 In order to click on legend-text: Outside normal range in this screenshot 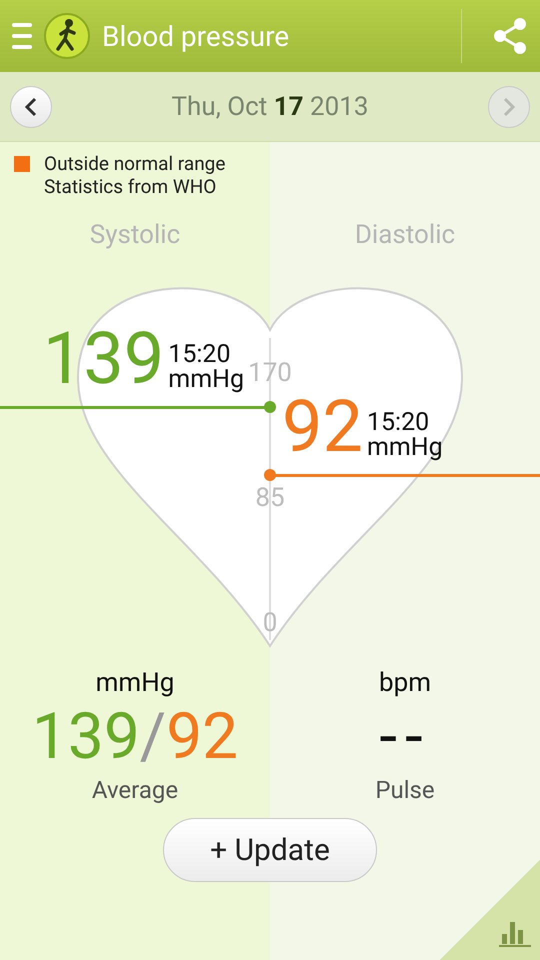, I will do `click(135, 163)`.